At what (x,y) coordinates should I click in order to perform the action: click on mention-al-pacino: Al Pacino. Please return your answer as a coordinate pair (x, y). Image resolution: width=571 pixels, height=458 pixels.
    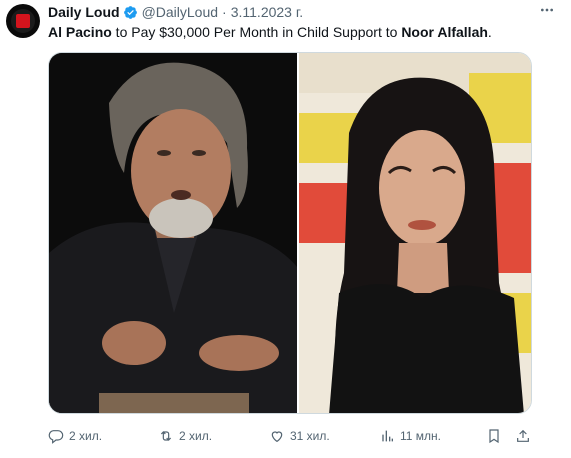
    Looking at the image, I should click on (80, 32).